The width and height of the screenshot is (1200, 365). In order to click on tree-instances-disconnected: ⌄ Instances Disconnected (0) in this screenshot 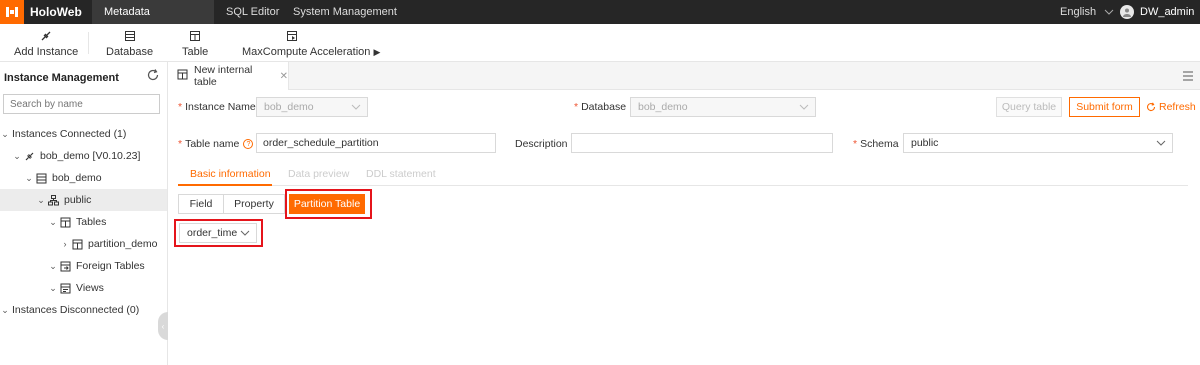, I will do `click(83, 310)`.